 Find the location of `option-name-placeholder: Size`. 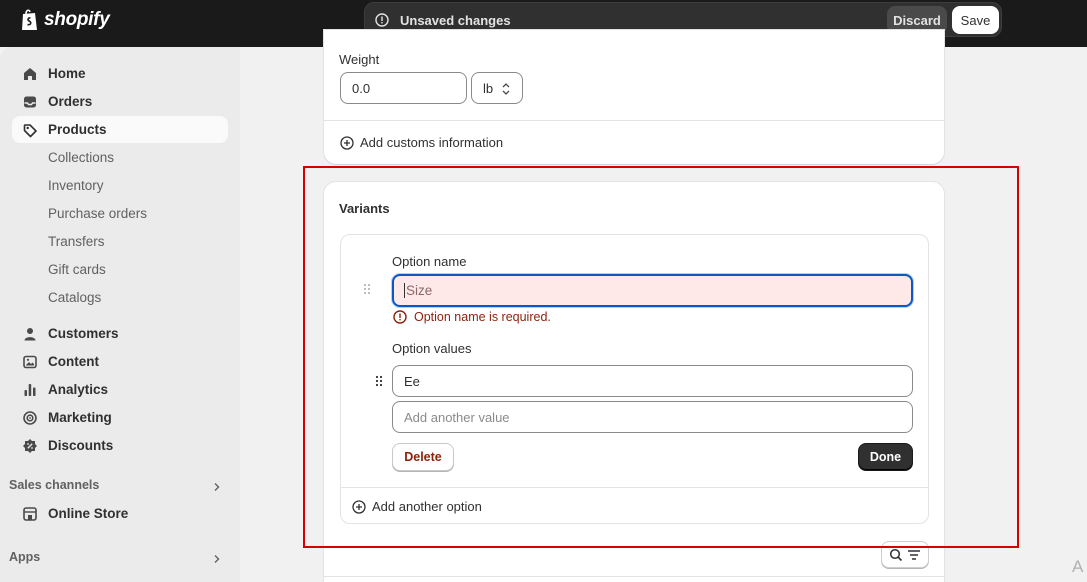

option-name-placeholder: Size is located at coordinates (419, 290).